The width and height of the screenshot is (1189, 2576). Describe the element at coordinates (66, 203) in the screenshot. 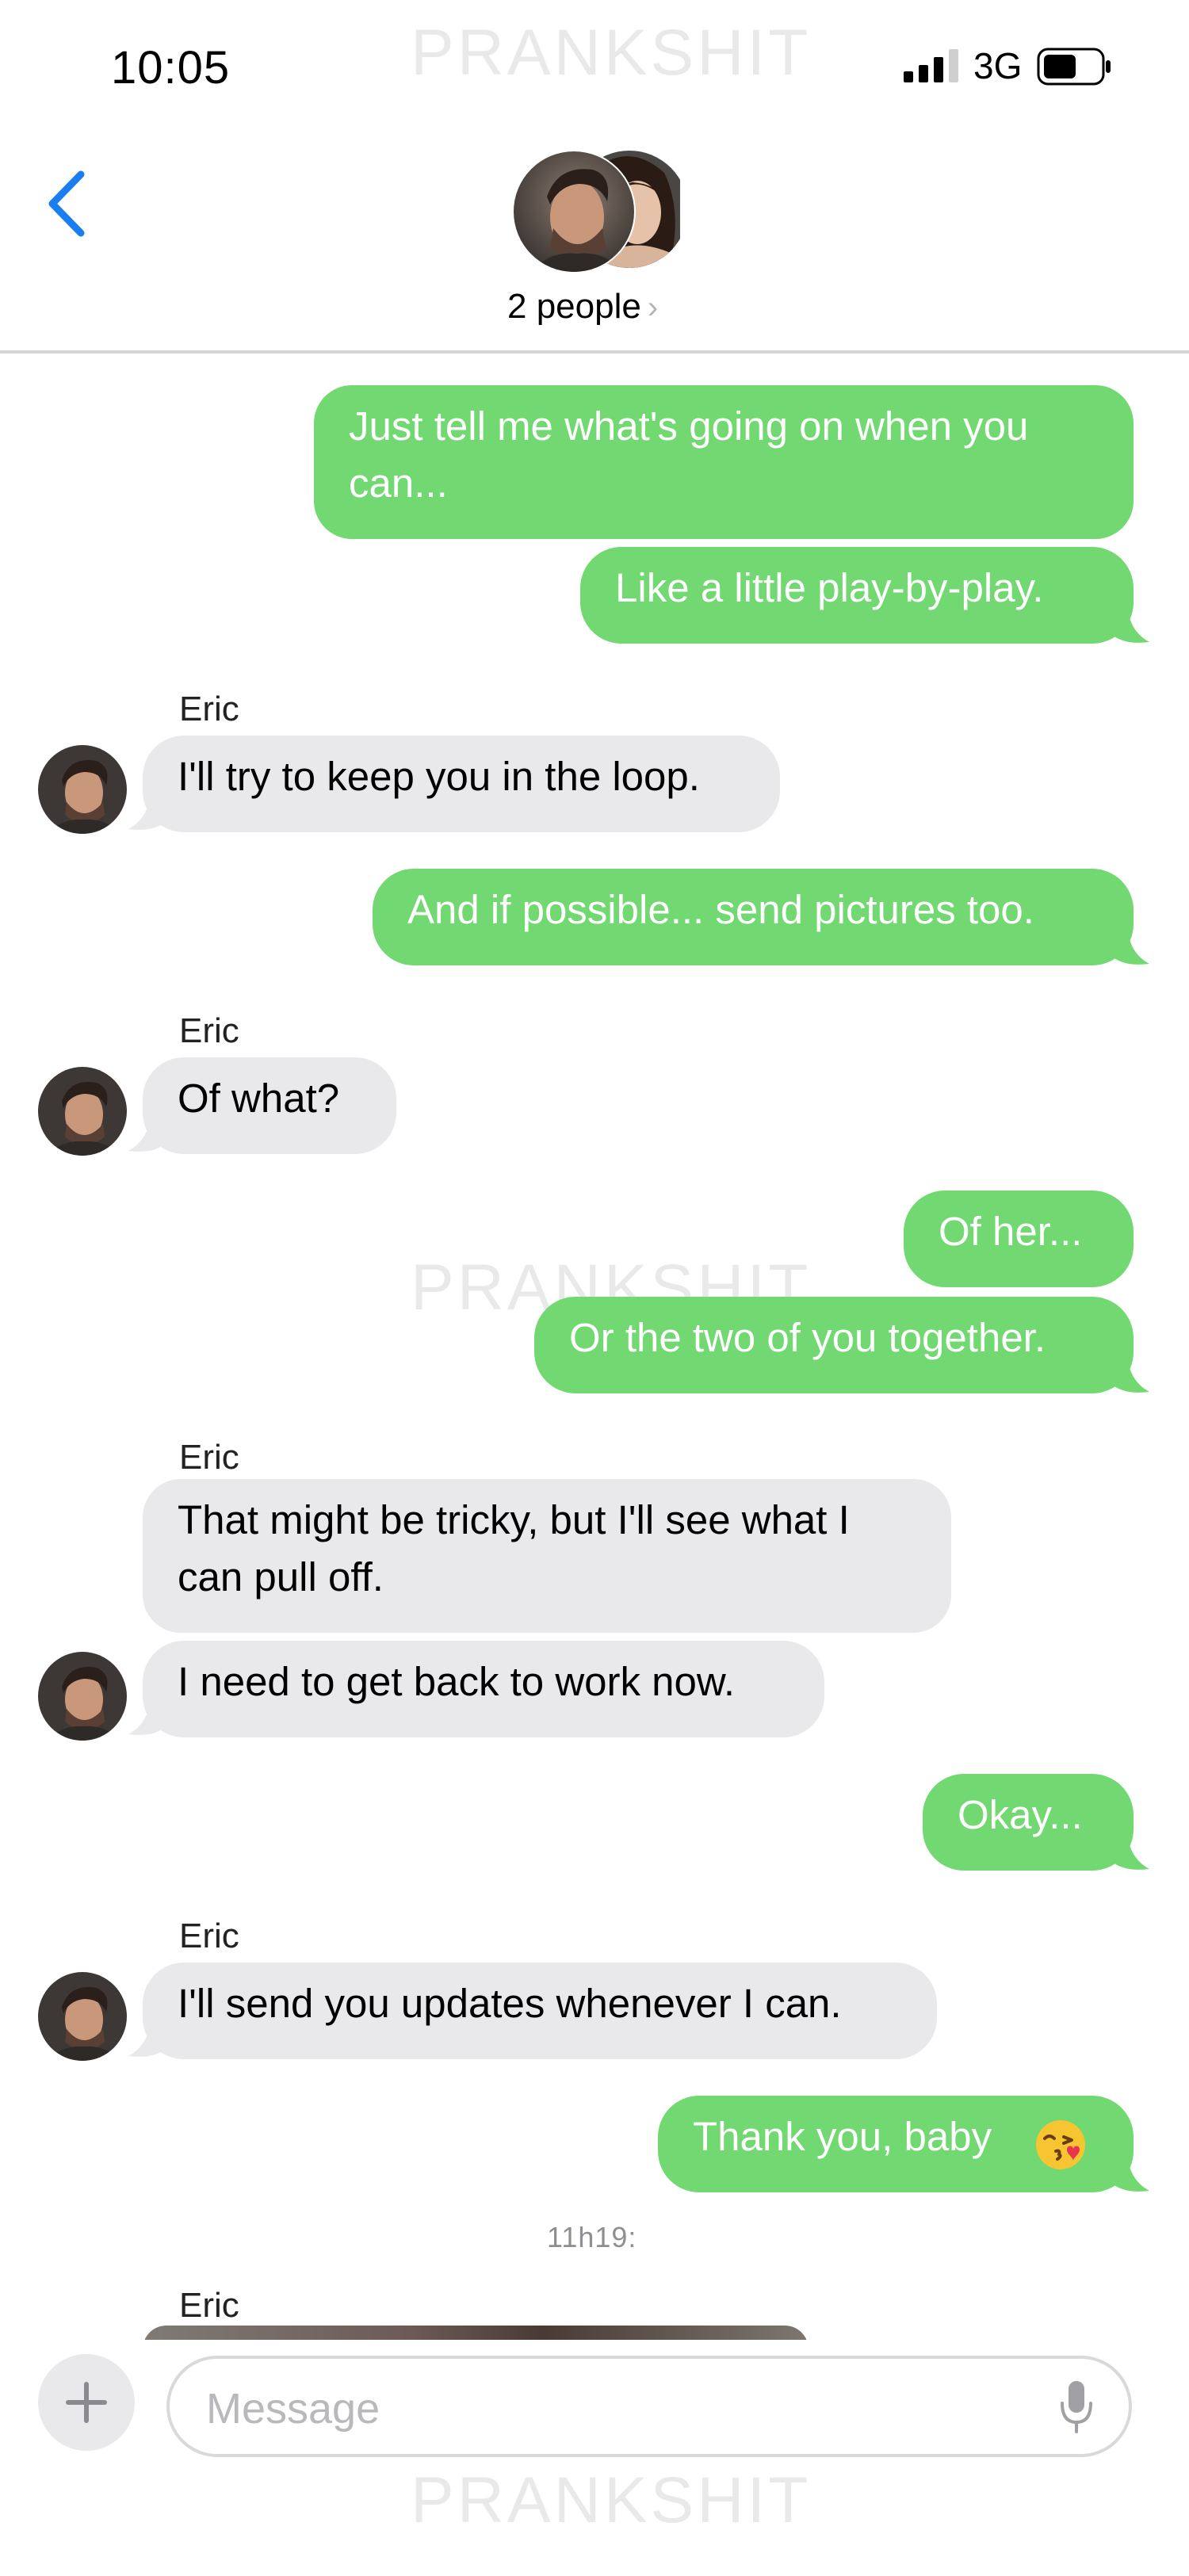

I see `back-chevron-icon` at that location.